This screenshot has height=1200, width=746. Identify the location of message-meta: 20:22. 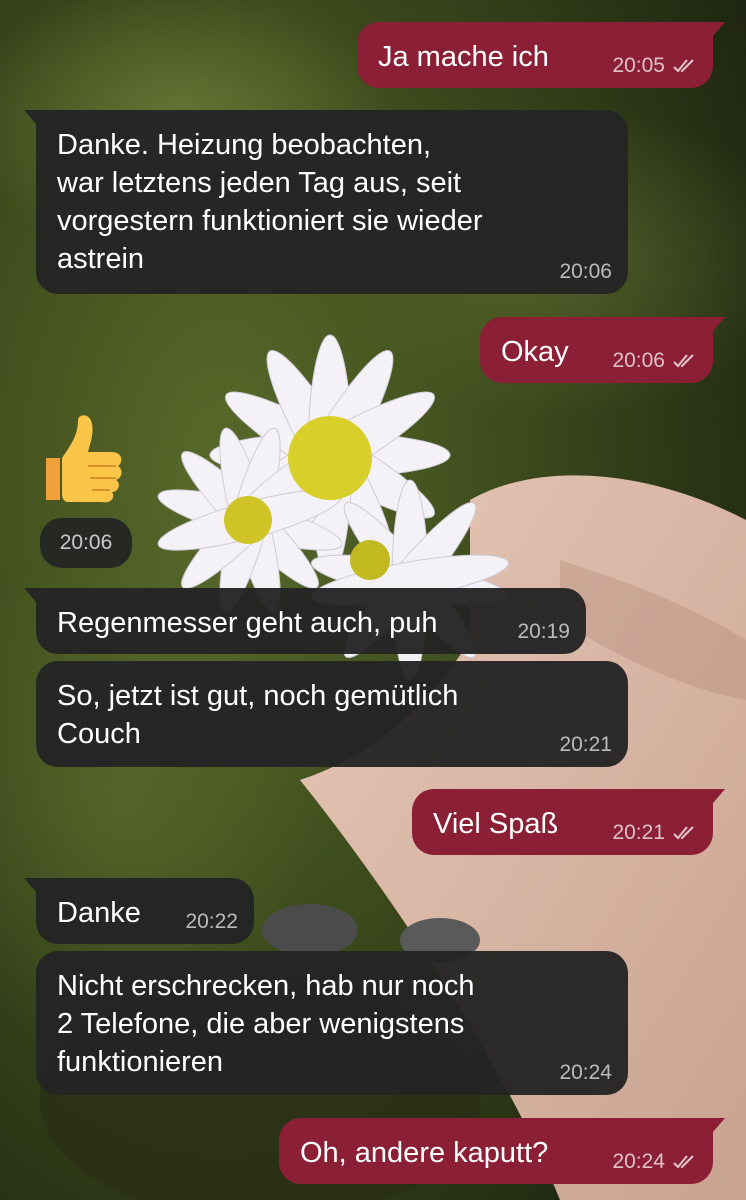
(211, 922).